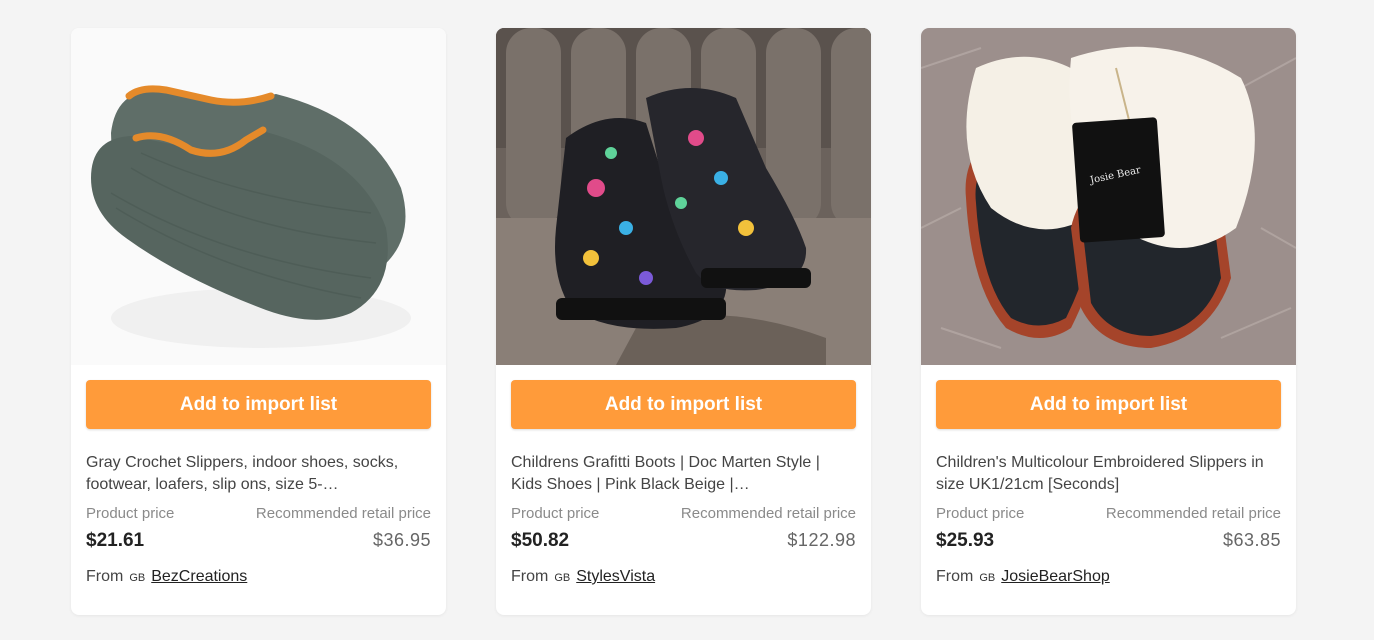  I want to click on product-price: $21.61, so click(115, 540).